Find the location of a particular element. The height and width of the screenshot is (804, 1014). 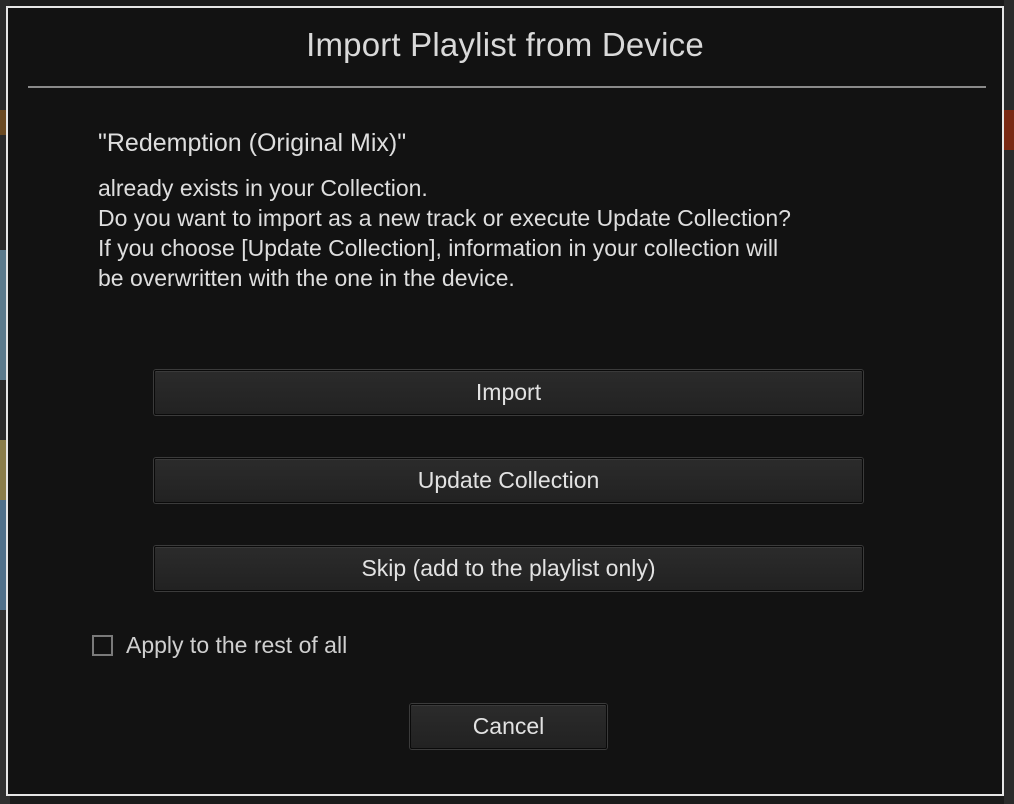

title-divider is located at coordinates (507, 87).